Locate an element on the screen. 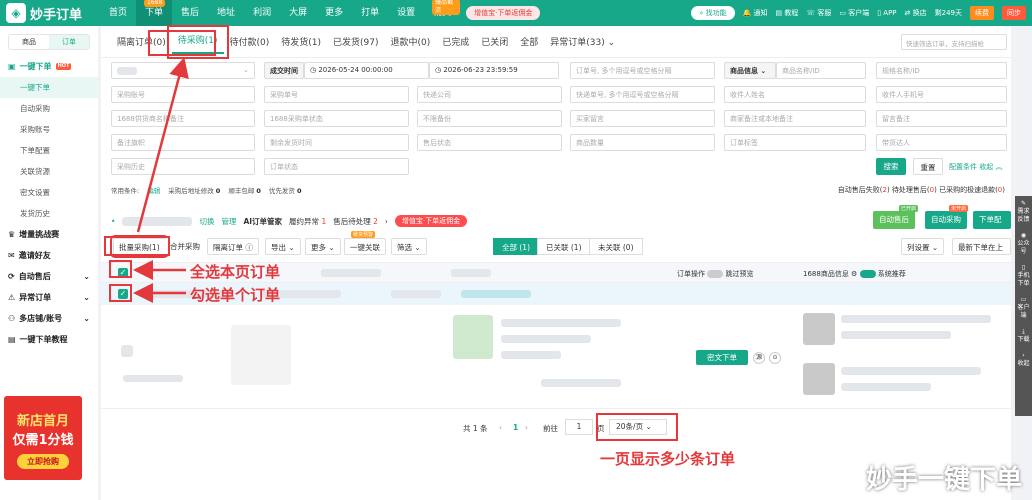 This screenshot has height=500, width=1032. client-tool: ▭ 客户端 is located at coordinates (1023, 308).